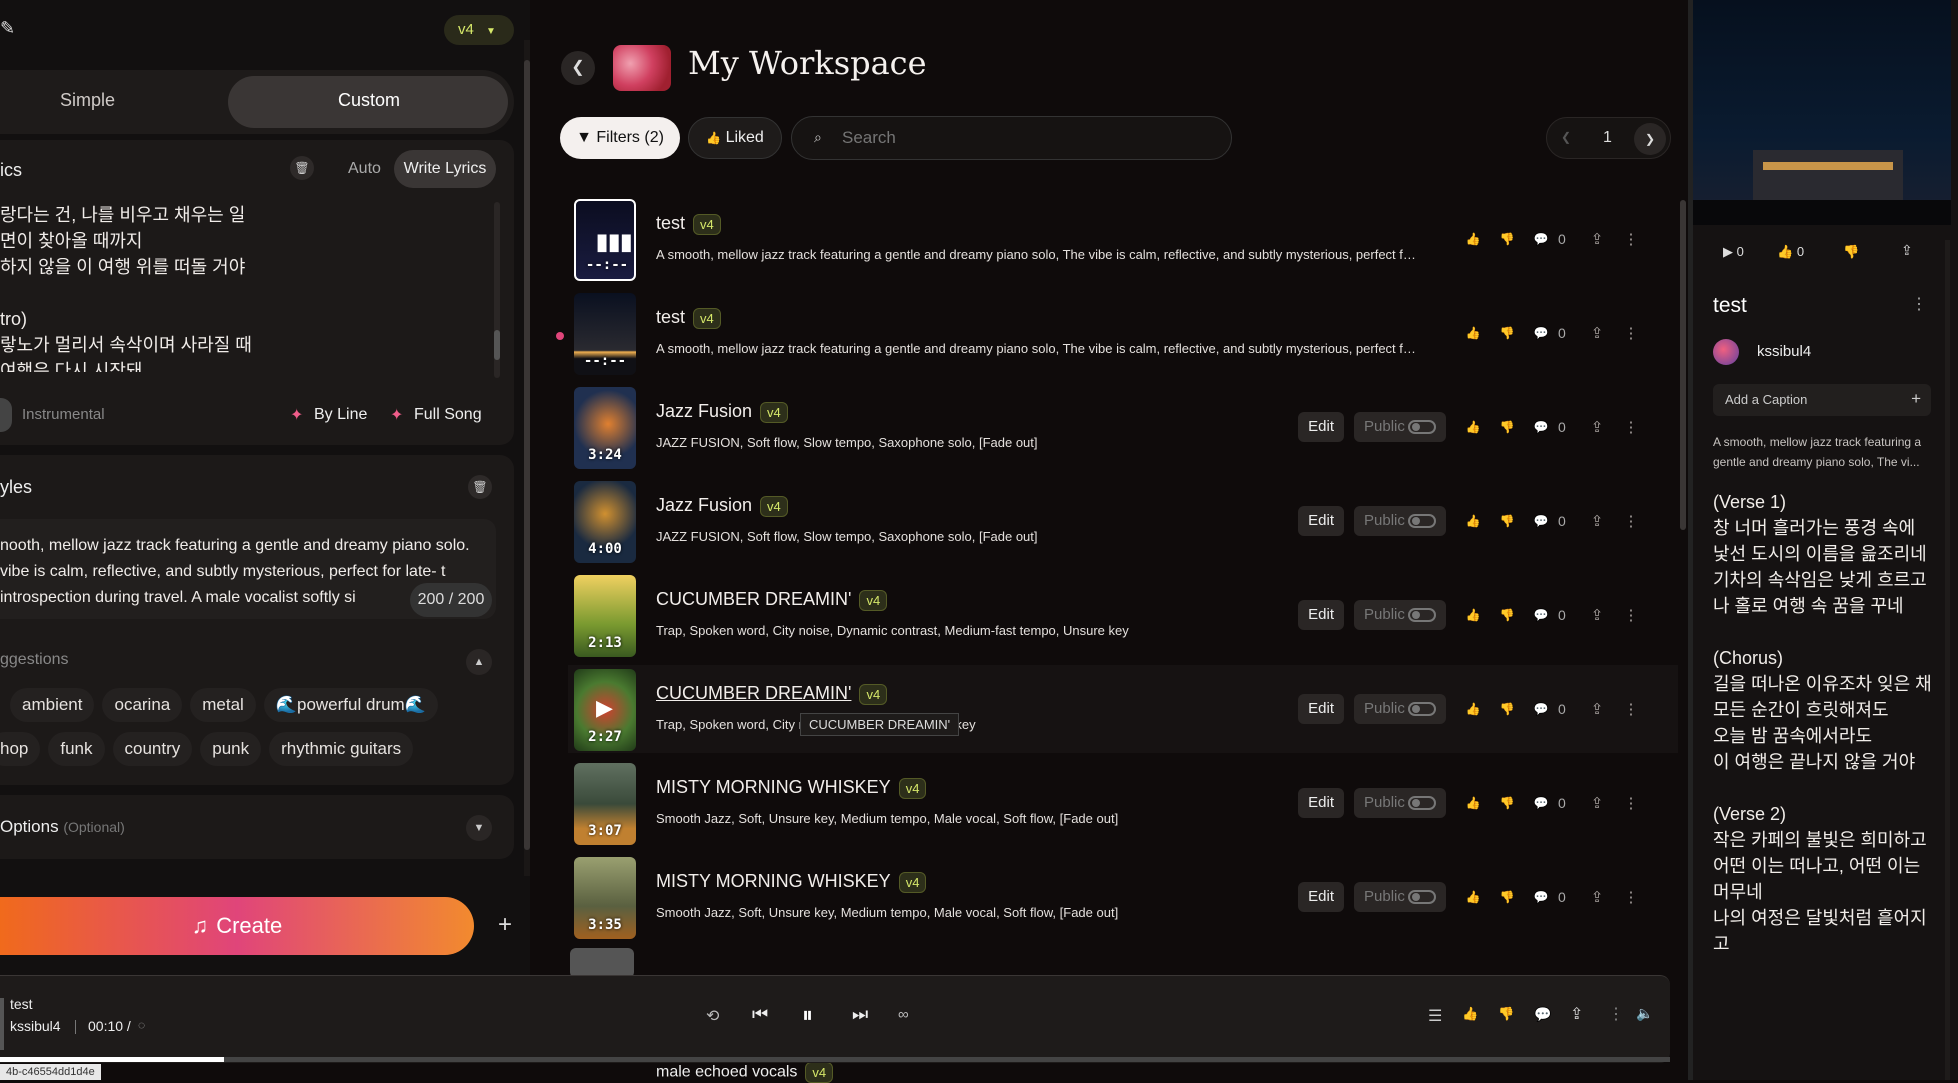 This screenshot has width=1958, height=1083. I want to click on tag-chip: 🌊powerful drum🌊, so click(350, 705).